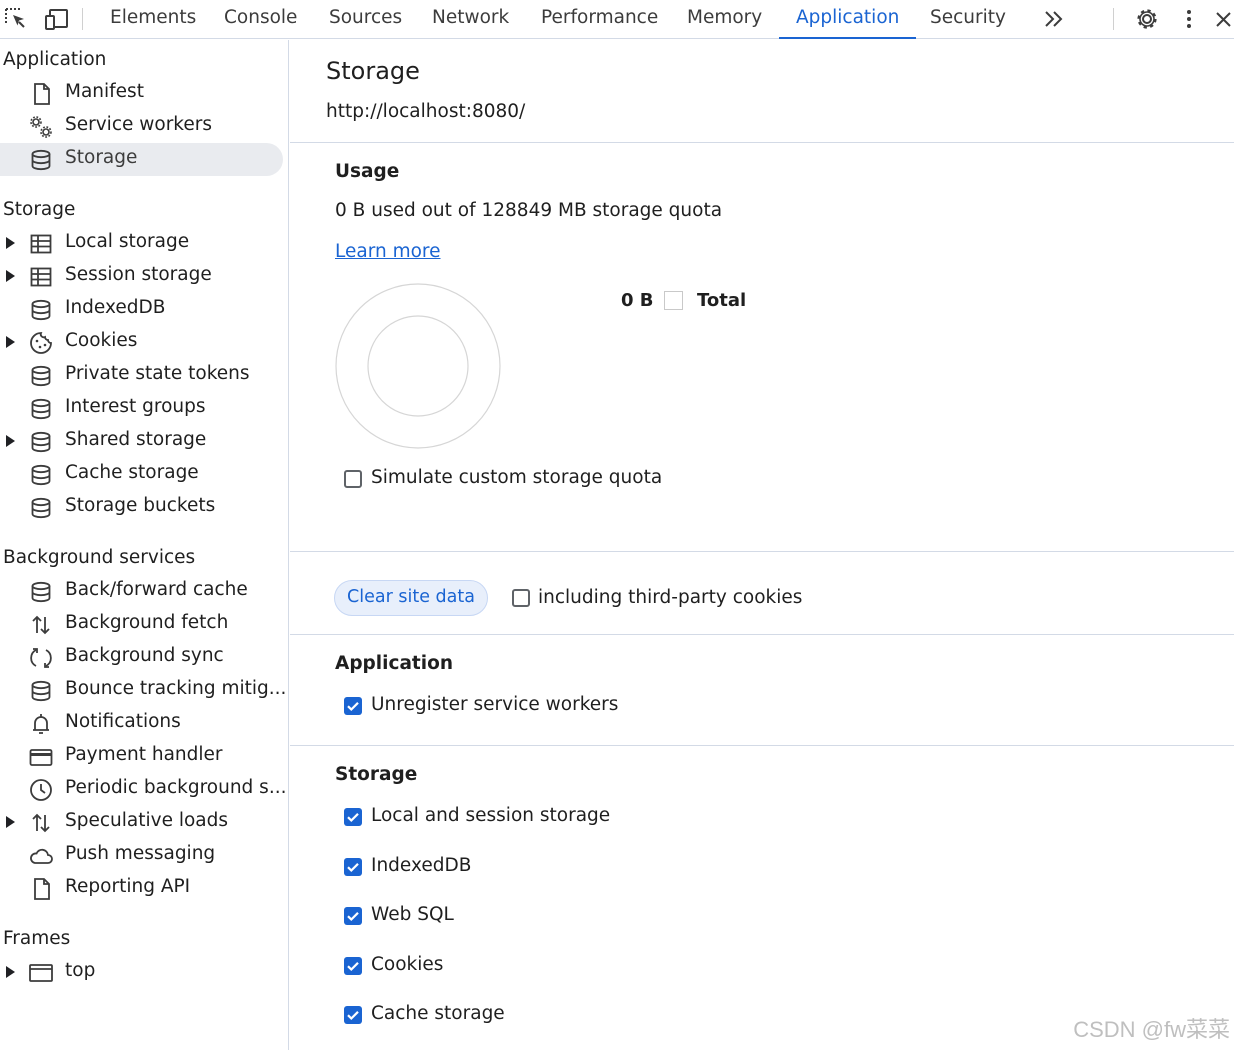 Image resolution: width=1234 pixels, height=1050 pixels. I want to click on tab-console: Console, so click(260, 19).